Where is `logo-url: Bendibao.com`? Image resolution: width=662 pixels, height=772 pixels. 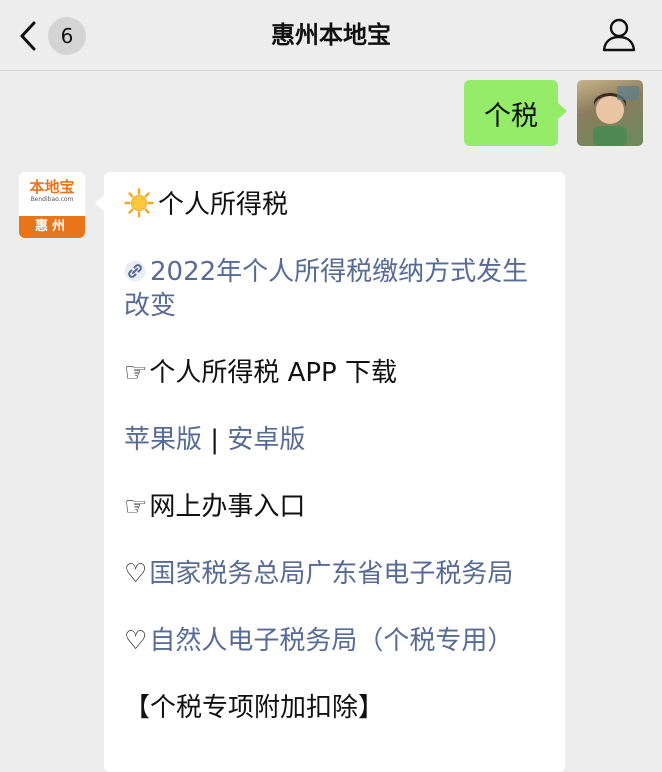
logo-url: Bendibao.com is located at coordinates (52, 199).